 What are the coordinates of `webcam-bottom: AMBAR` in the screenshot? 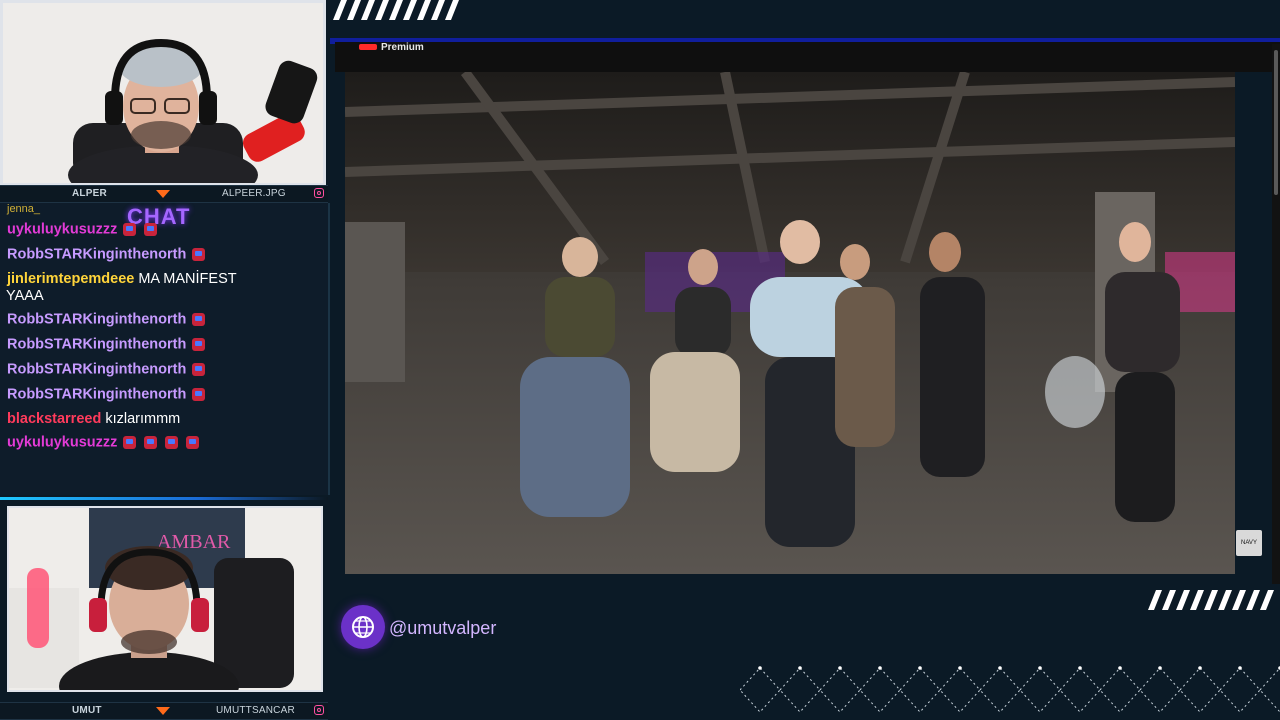 It's located at (165, 599).